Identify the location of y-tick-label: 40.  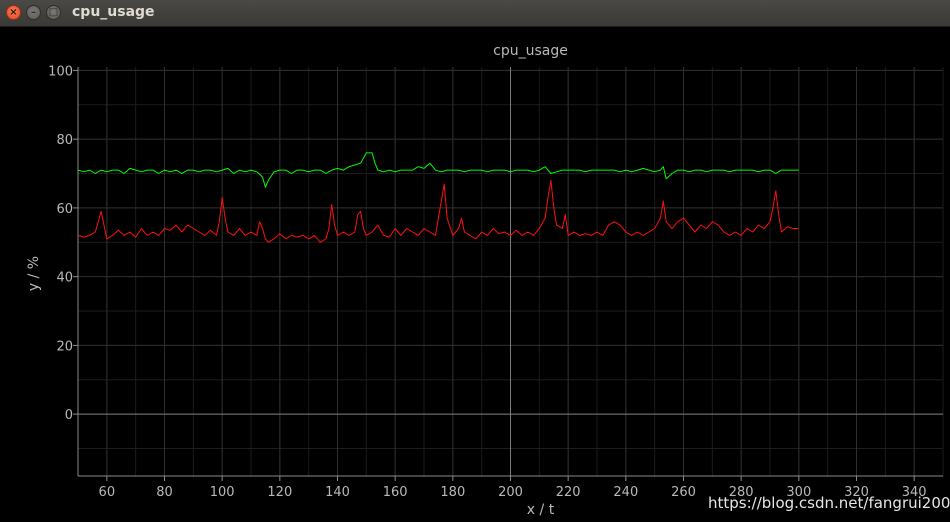
(64, 278).